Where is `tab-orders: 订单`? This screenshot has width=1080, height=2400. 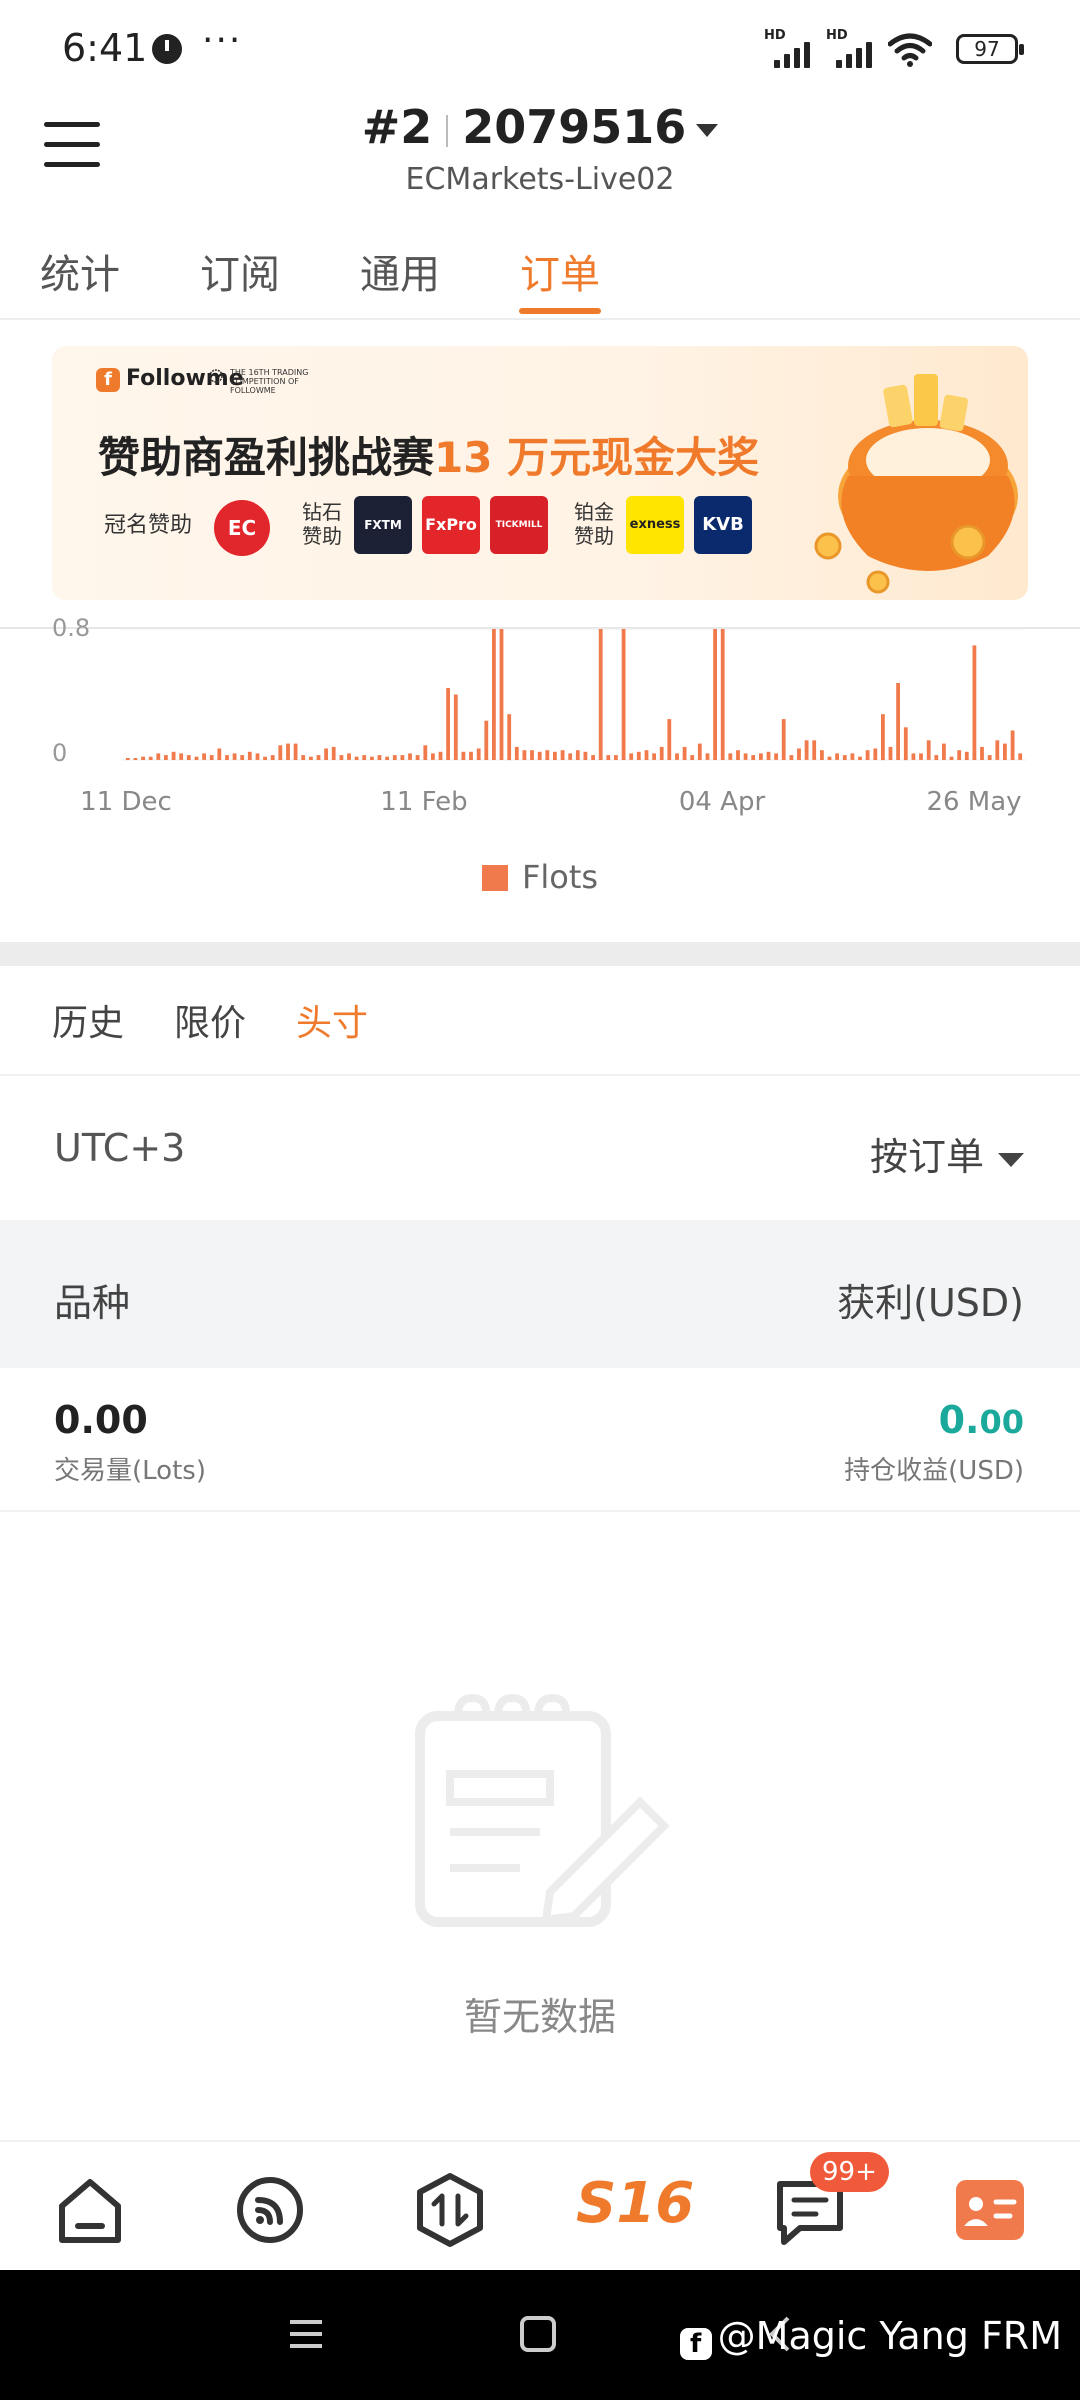
tab-orders: 订单 is located at coordinates (560, 271).